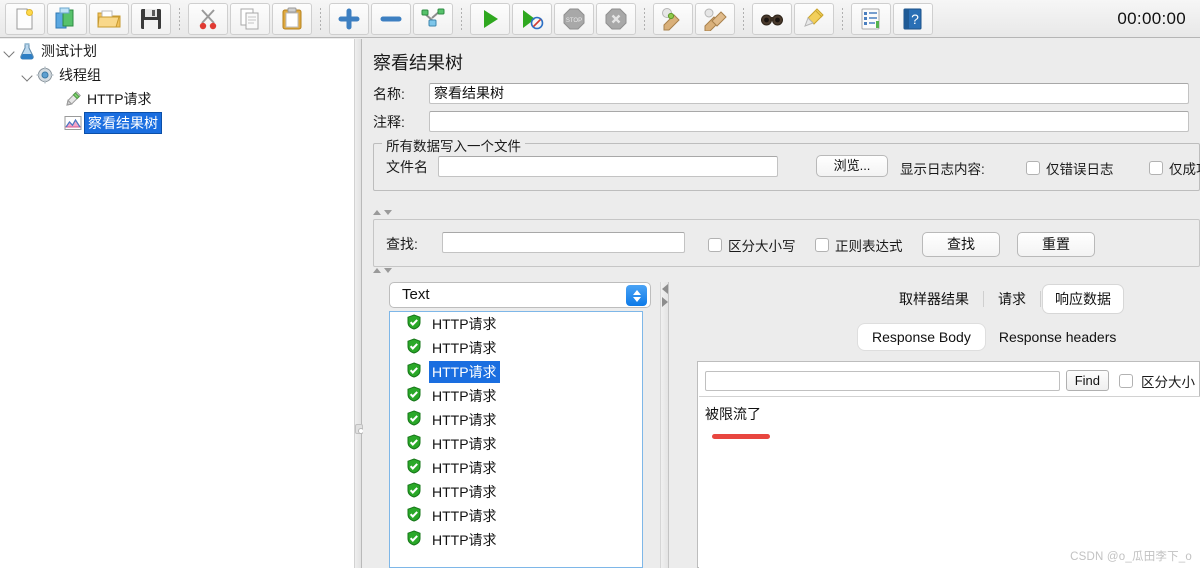  I want to click on help-icon: ?, so click(913, 18).